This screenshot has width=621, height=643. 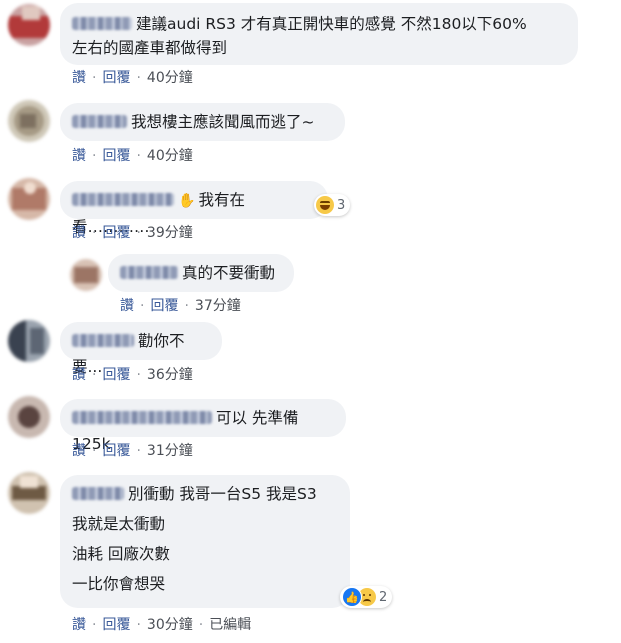 What do you see at coordinates (229, 273) in the screenshot?
I see `comment-text: 真的不要衝動` at bounding box center [229, 273].